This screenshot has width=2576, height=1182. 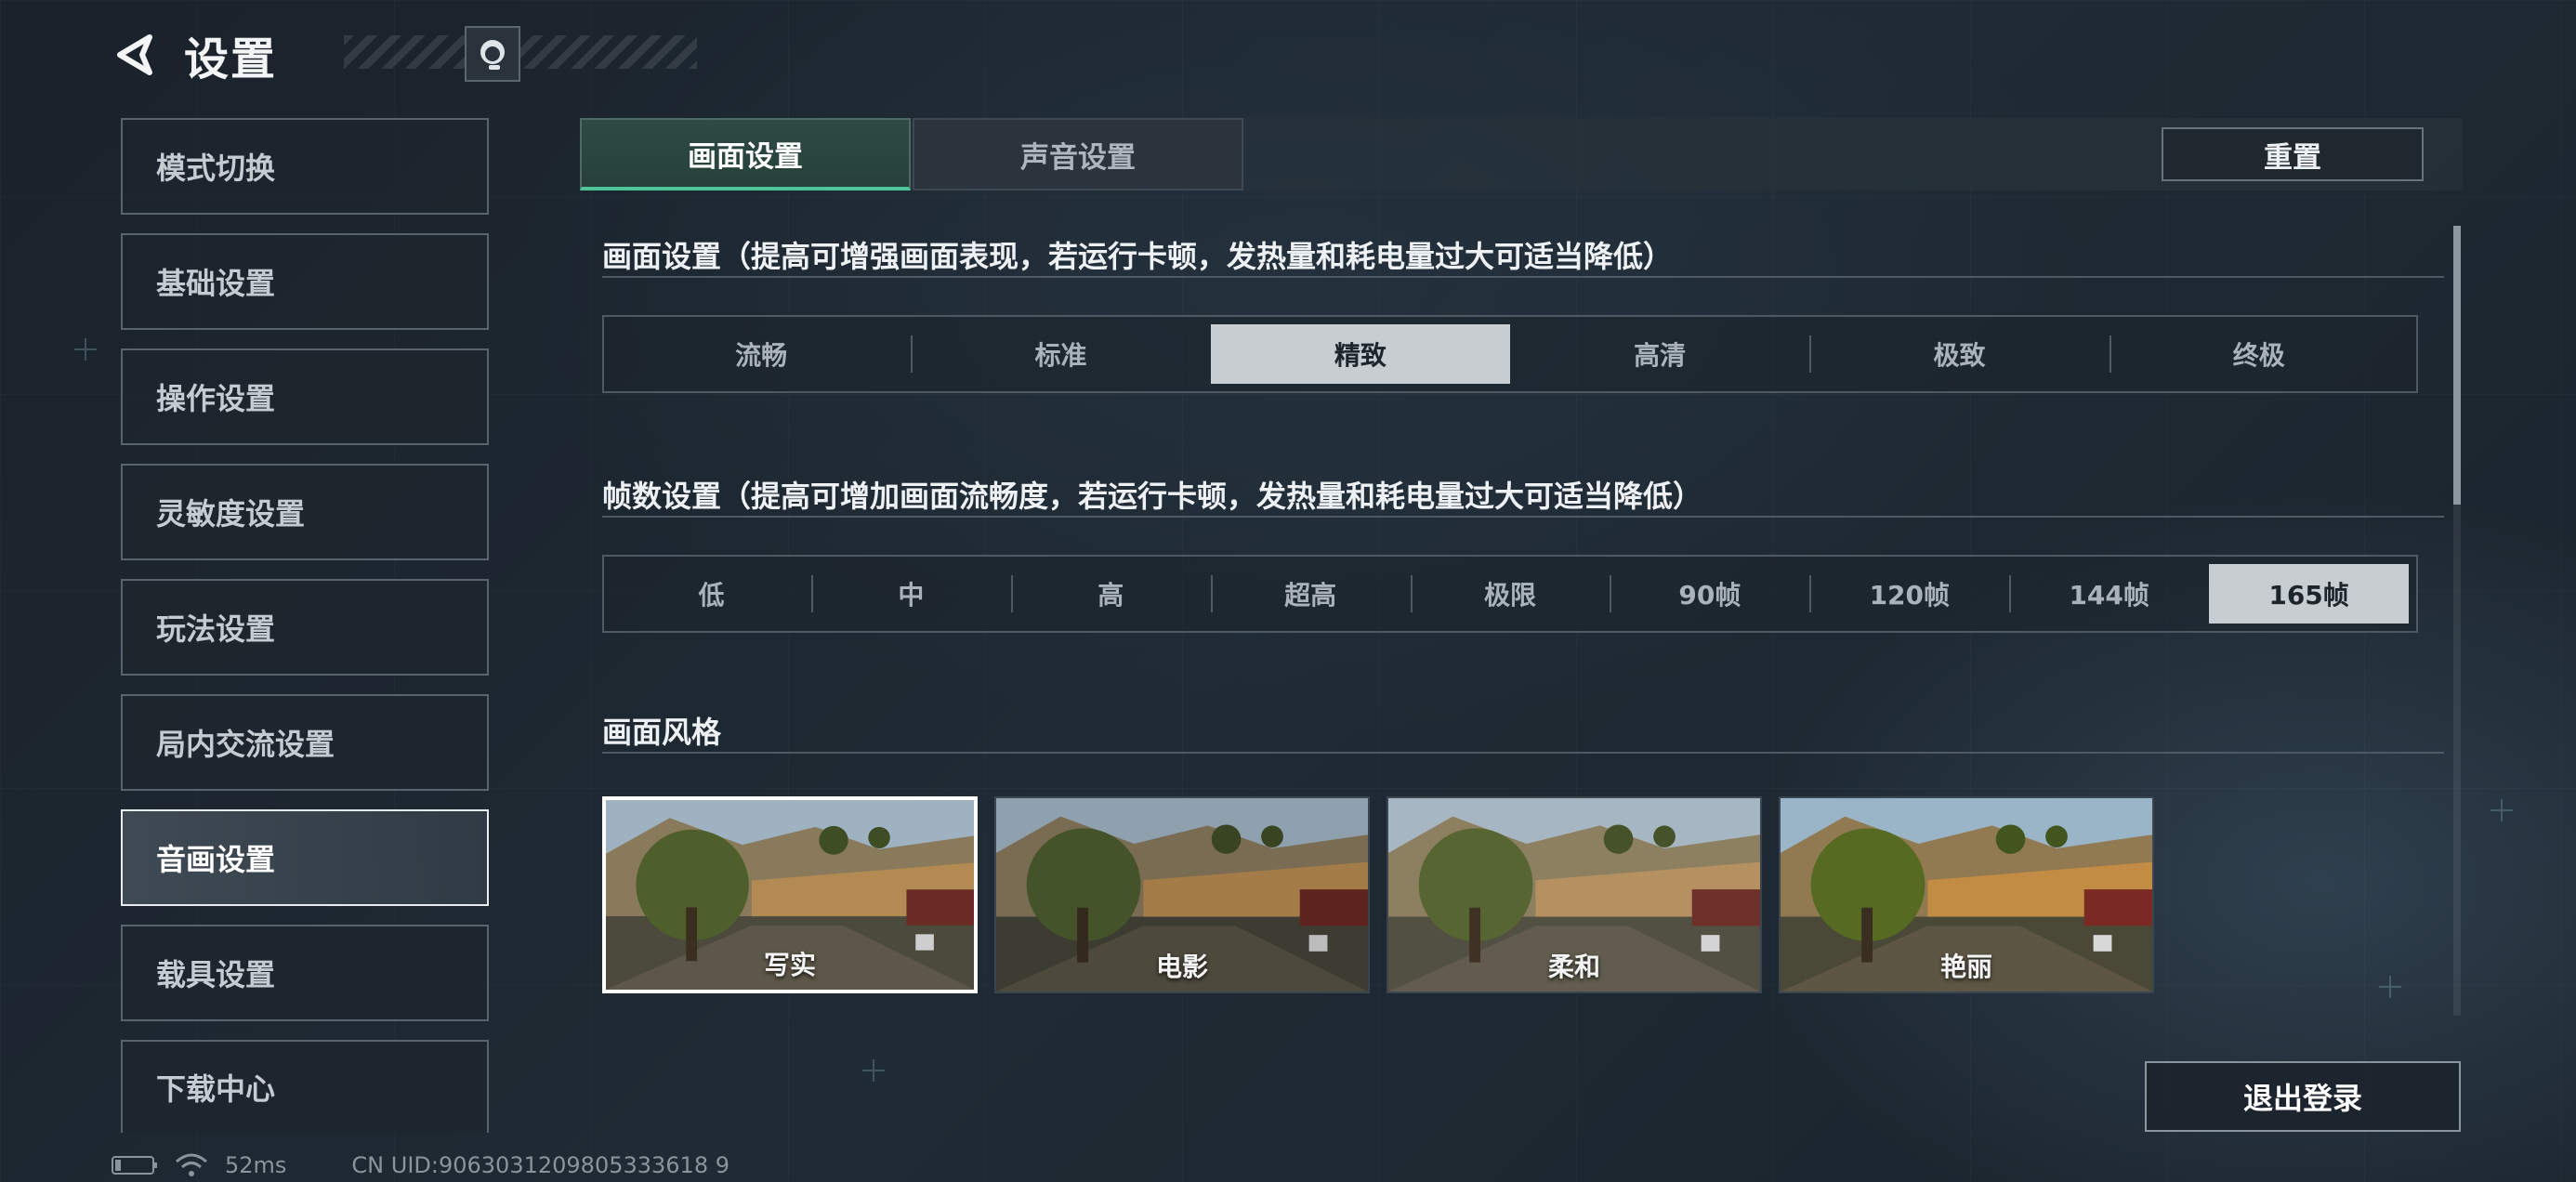 I want to click on sidebar-item-label: 操作设置, so click(x=216, y=398).